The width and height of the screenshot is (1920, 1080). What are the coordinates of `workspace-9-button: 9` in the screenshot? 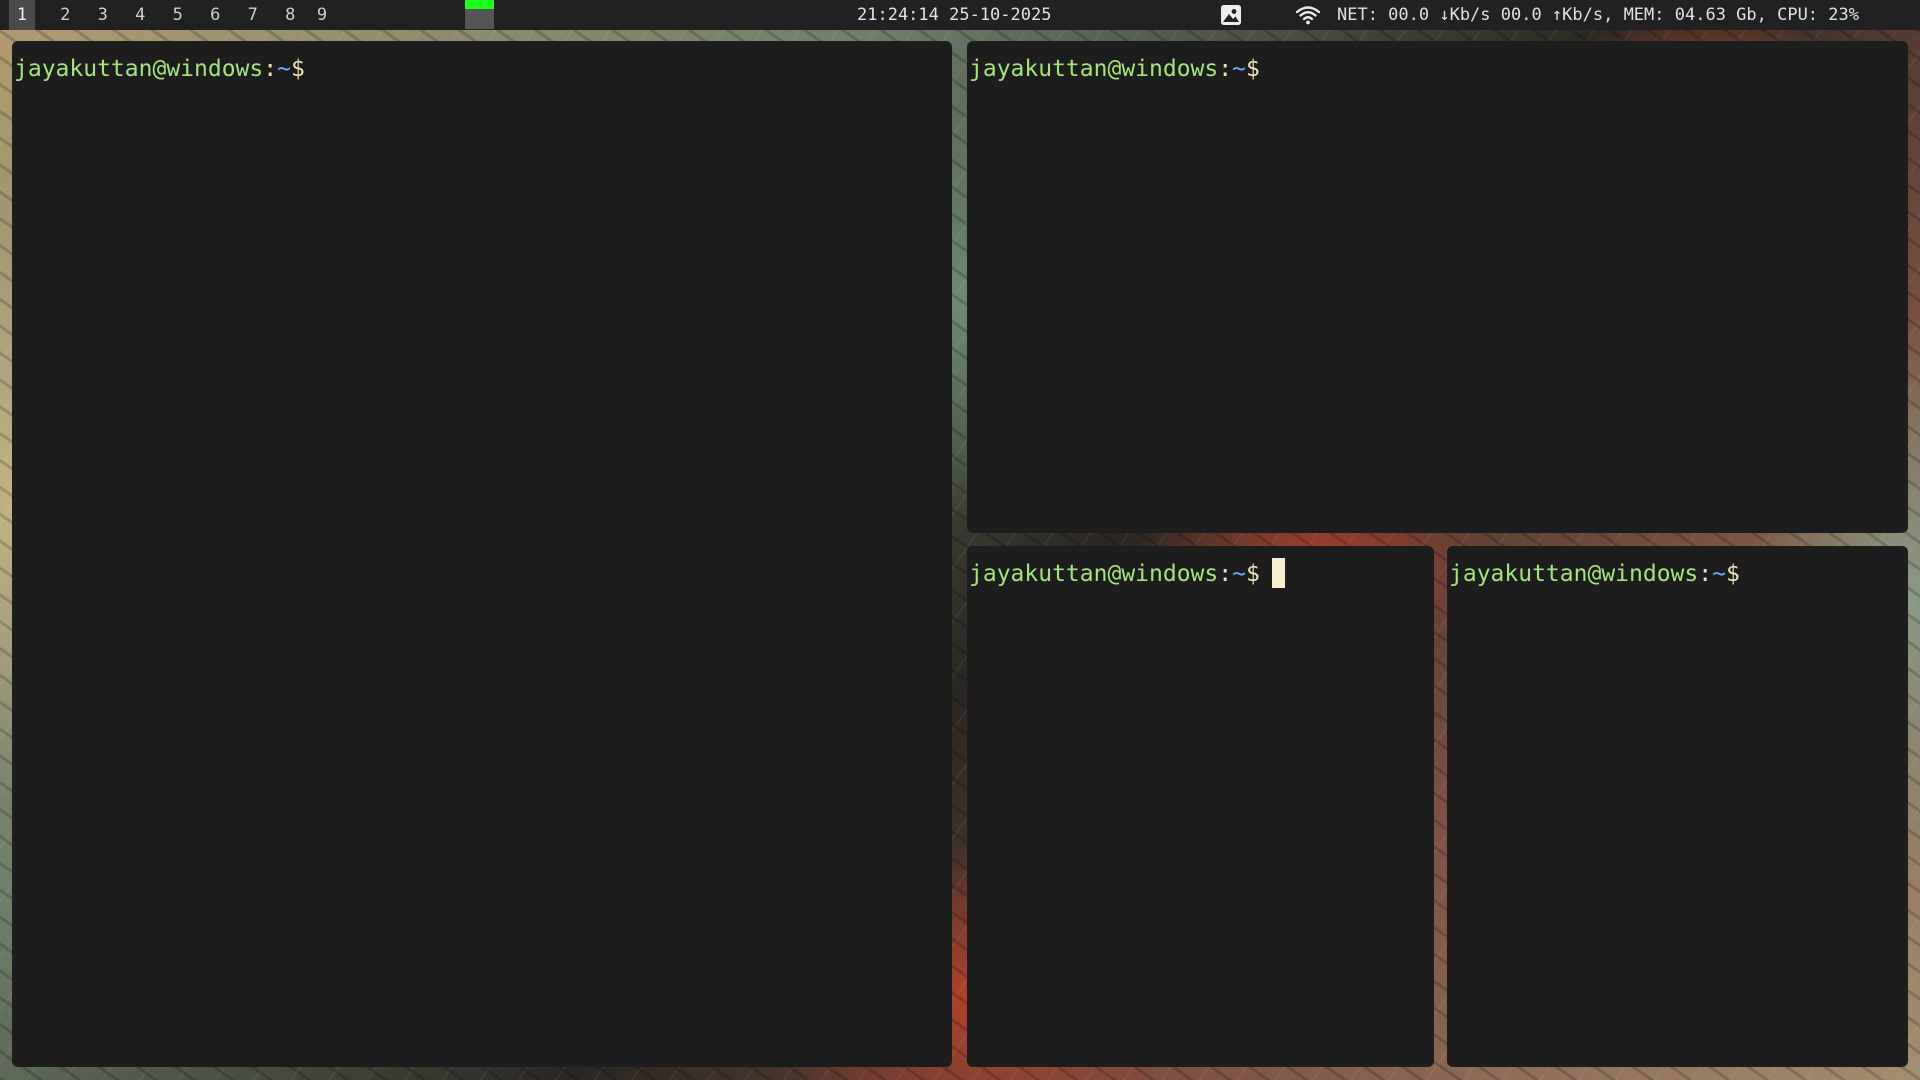 It's located at (322, 15).